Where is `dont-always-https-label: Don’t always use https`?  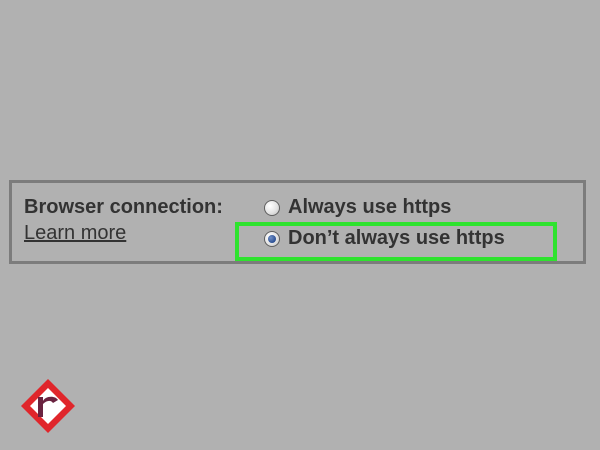 dont-always-https-label: Don’t always use https is located at coordinates (396, 238).